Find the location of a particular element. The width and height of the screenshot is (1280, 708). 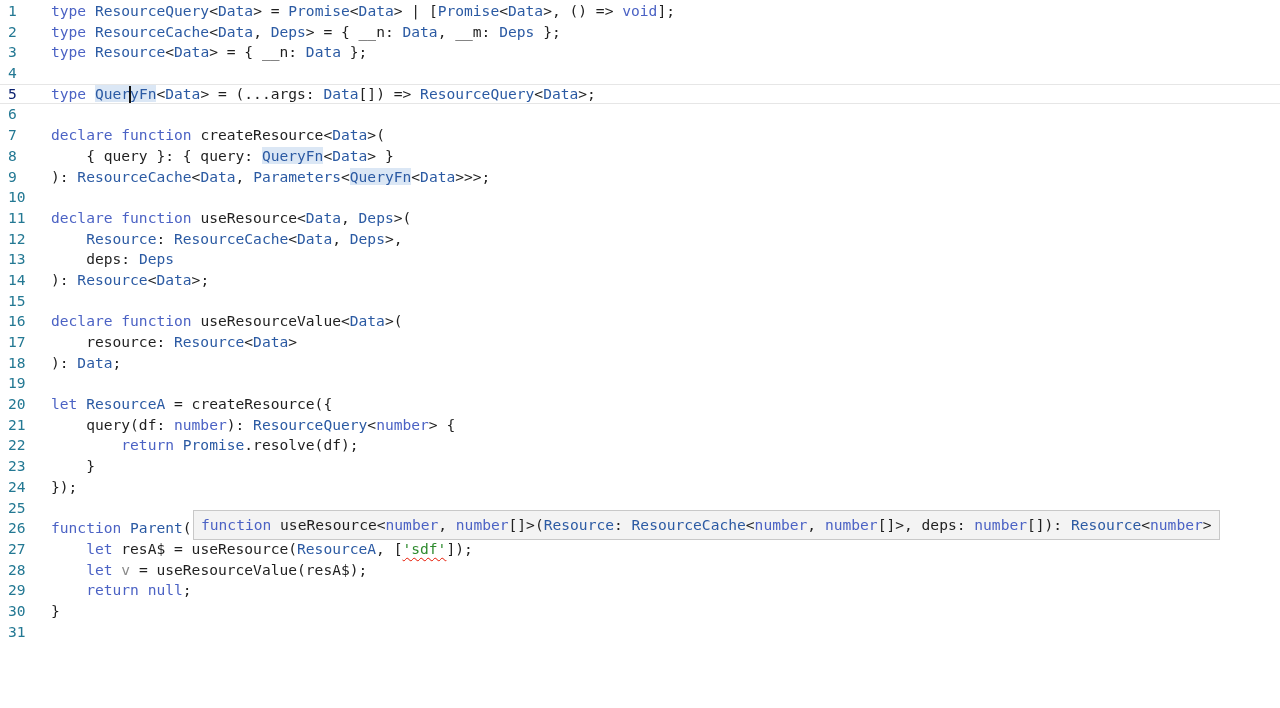

hover-tooltip: function useResource<number, number[]>(Resource: ResourceCache<number, number[]>, deps: number[]): Resource<number> is located at coordinates (706, 525).